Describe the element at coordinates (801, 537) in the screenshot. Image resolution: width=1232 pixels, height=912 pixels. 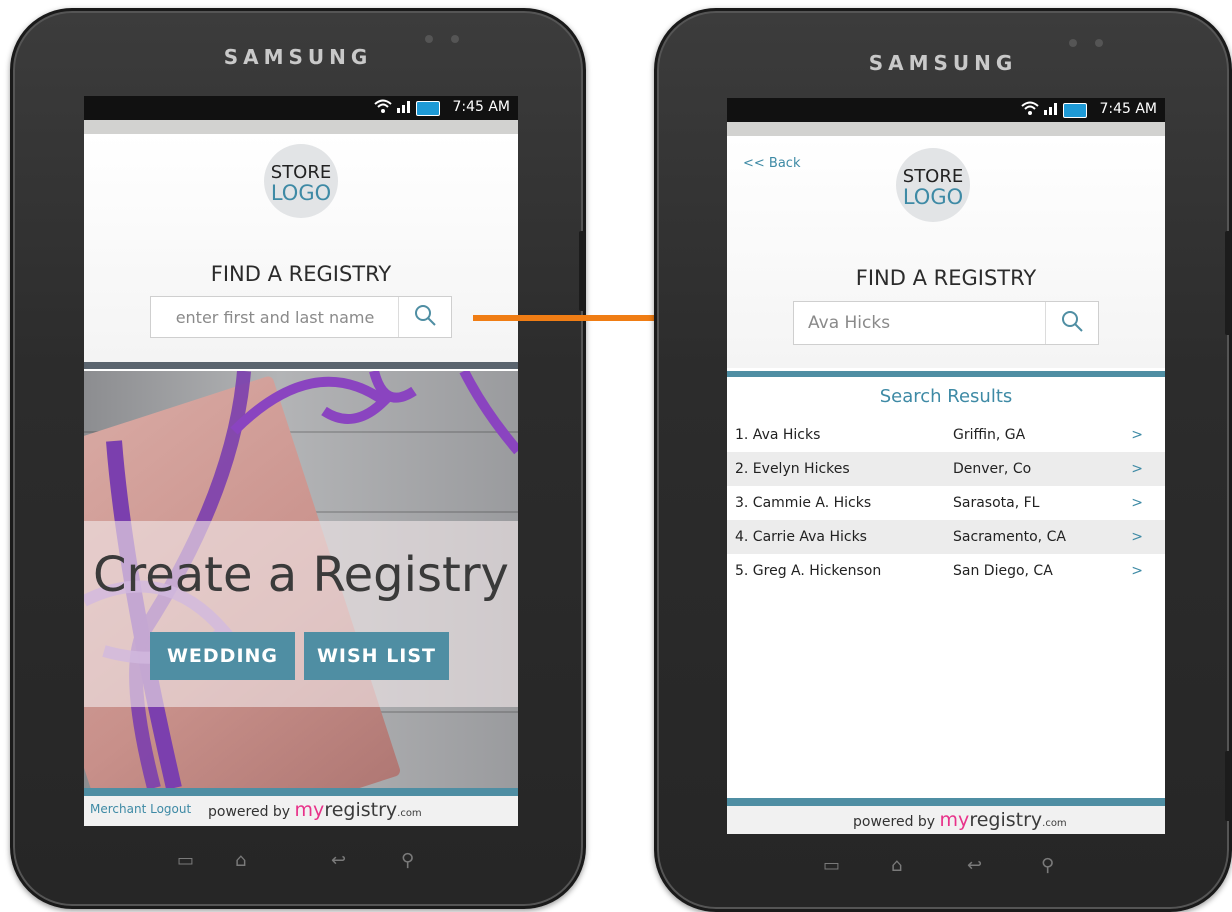
I see `result-name: 4. Carrie Ava Hicks` at that location.